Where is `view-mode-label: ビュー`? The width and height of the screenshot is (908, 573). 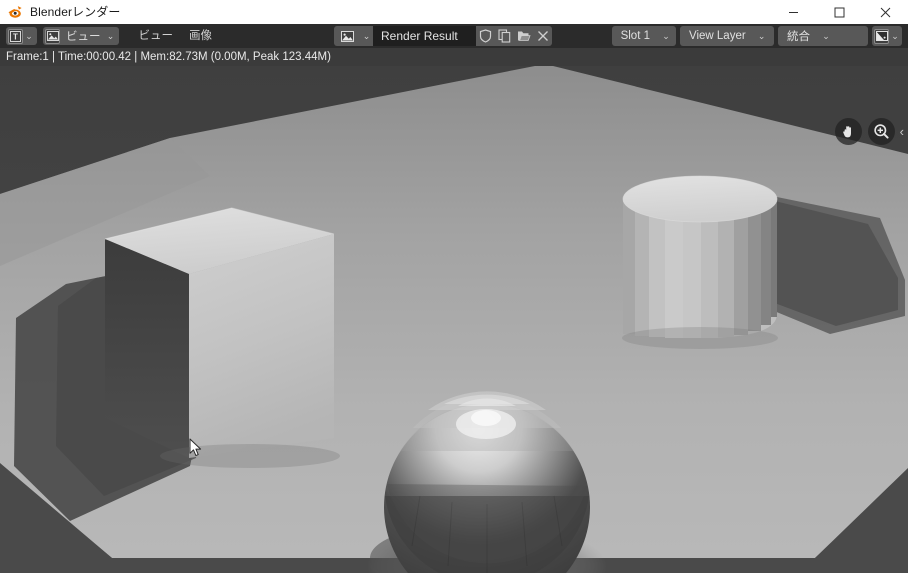
view-mode-label: ビュー is located at coordinates (83, 37).